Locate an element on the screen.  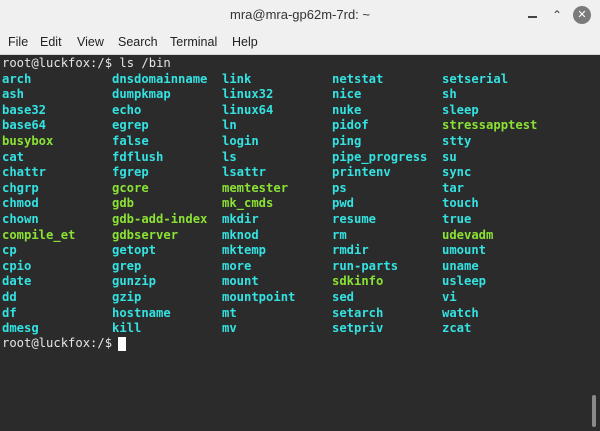
ls-entry: pidof is located at coordinates (350, 125).